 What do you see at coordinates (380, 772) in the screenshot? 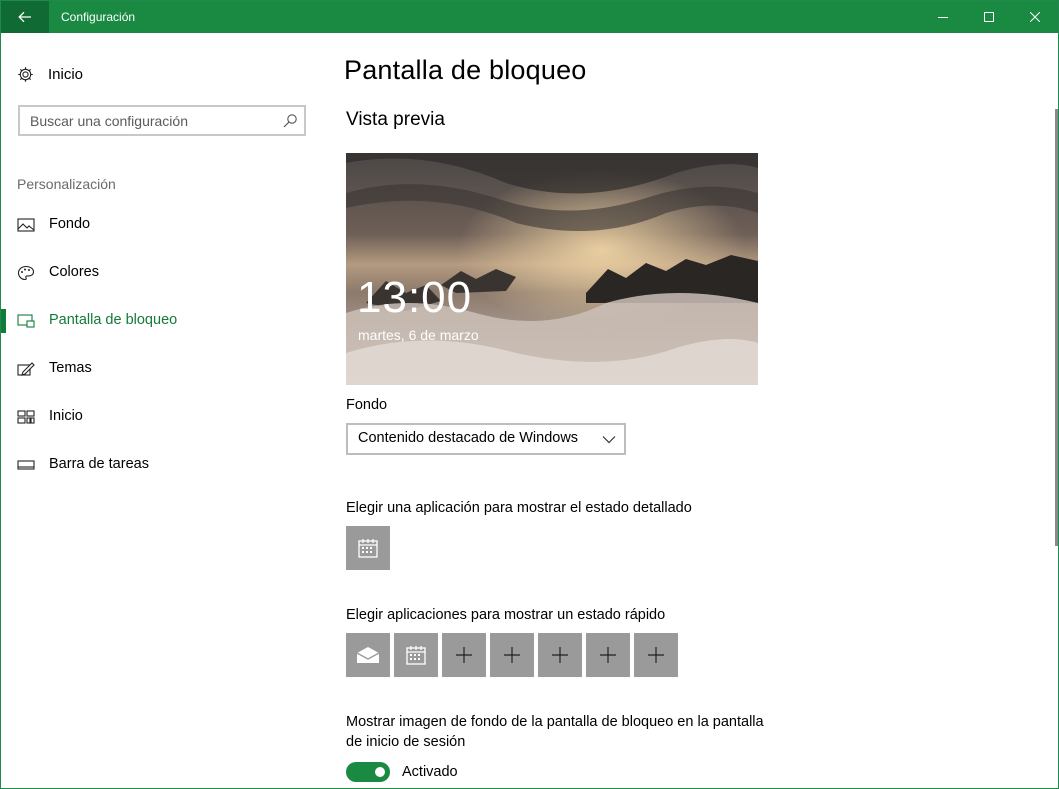
I see `toggle-knob` at bounding box center [380, 772].